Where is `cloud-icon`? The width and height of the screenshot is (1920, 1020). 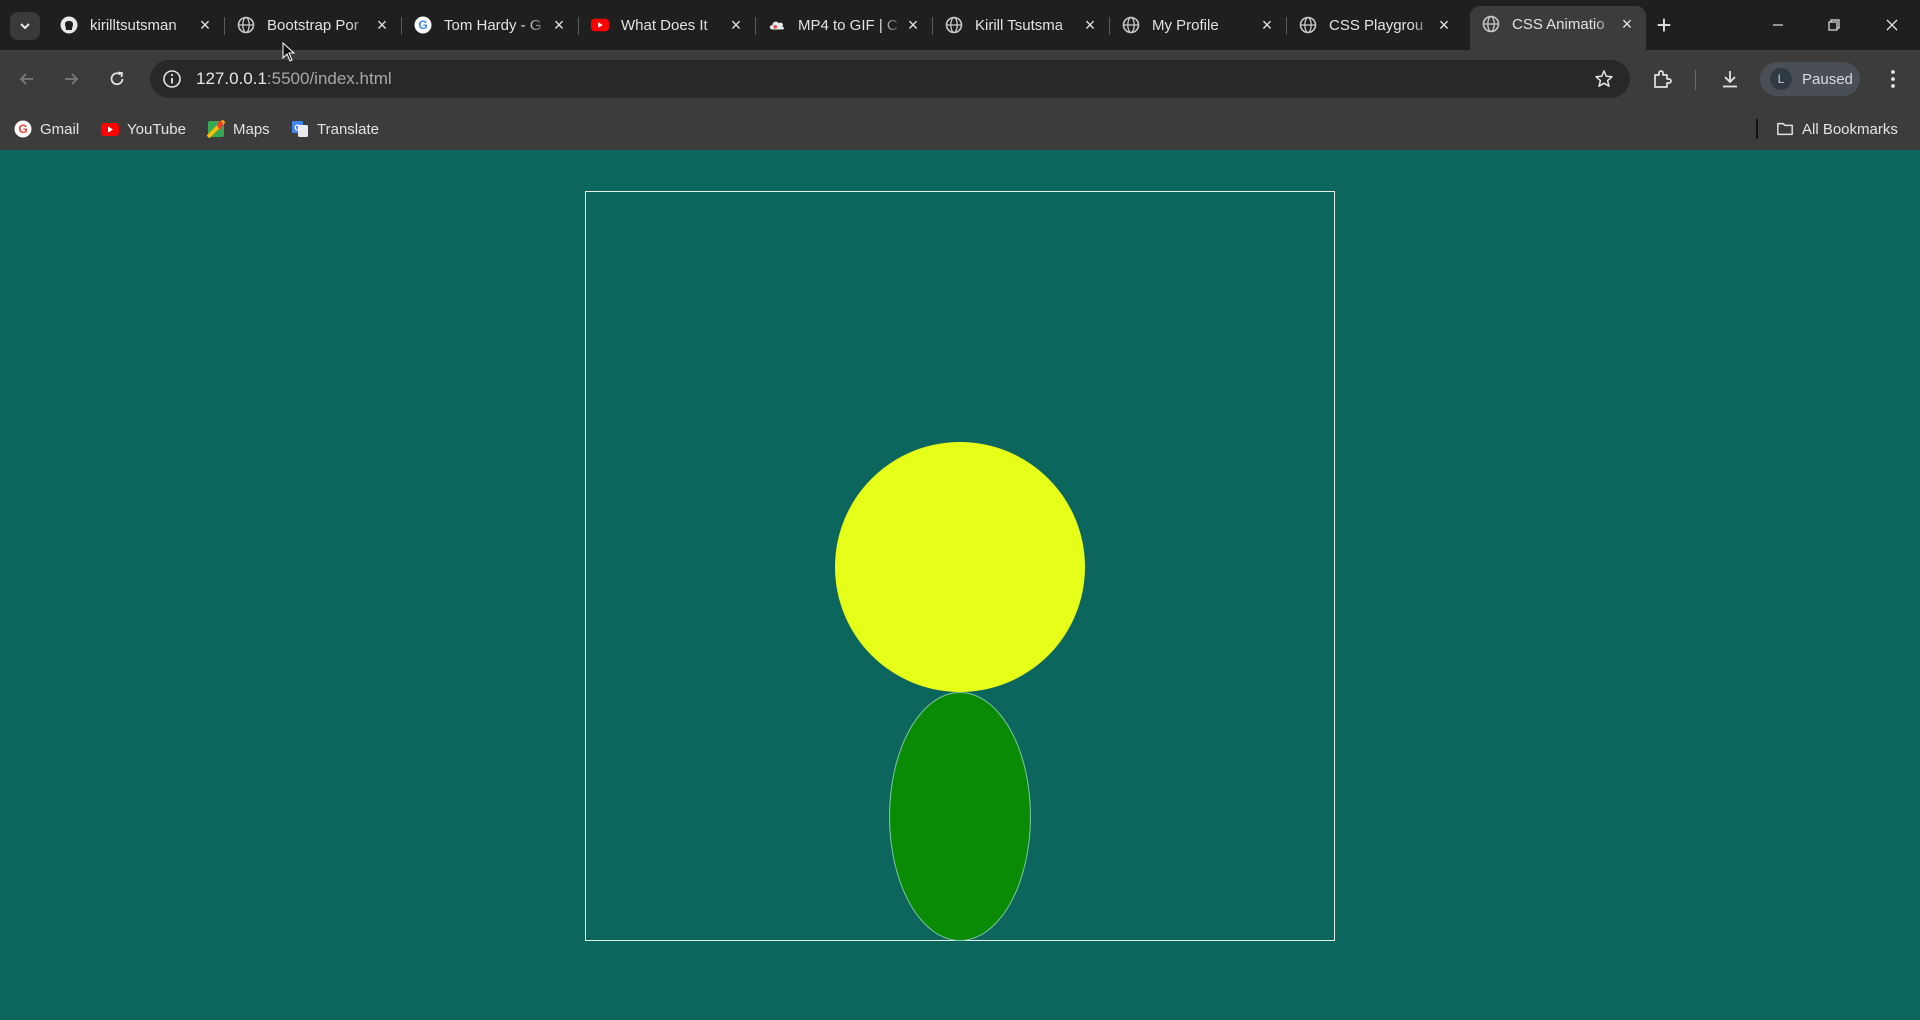
cloud-icon is located at coordinates (777, 25).